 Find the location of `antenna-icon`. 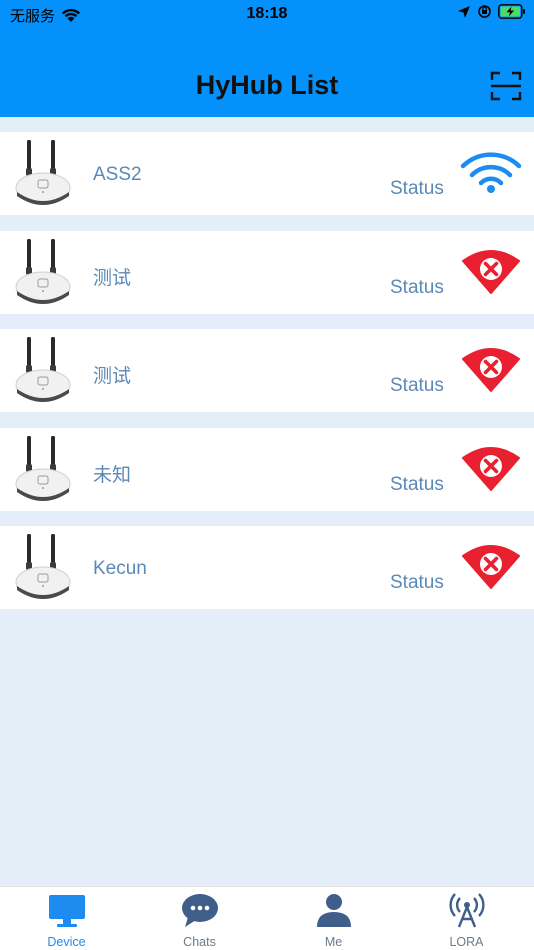

antenna-icon is located at coordinates (467, 910).